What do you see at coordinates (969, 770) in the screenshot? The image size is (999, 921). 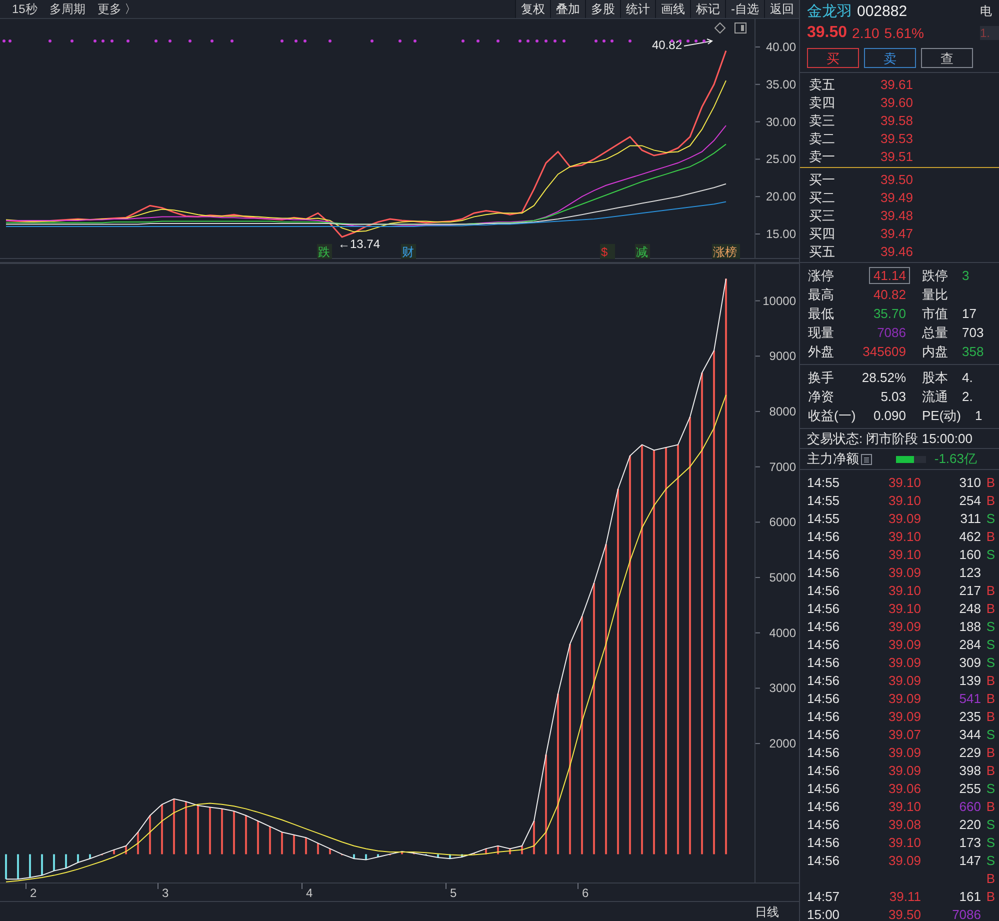 I see `trade-volume: 398` at bounding box center [969, 770].